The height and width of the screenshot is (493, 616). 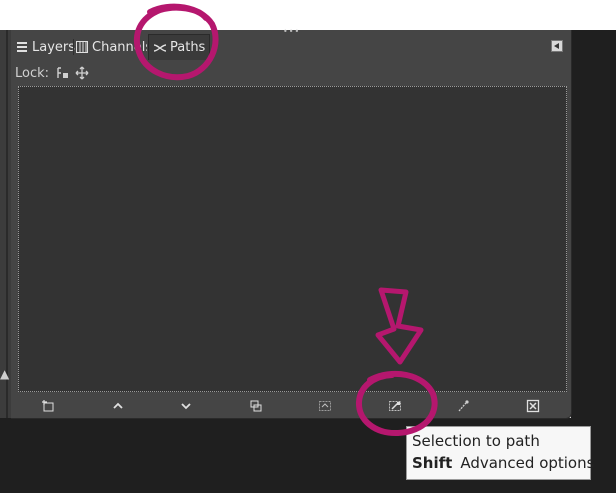 I want to click on raise-path-button, so click(x=118, y=406).